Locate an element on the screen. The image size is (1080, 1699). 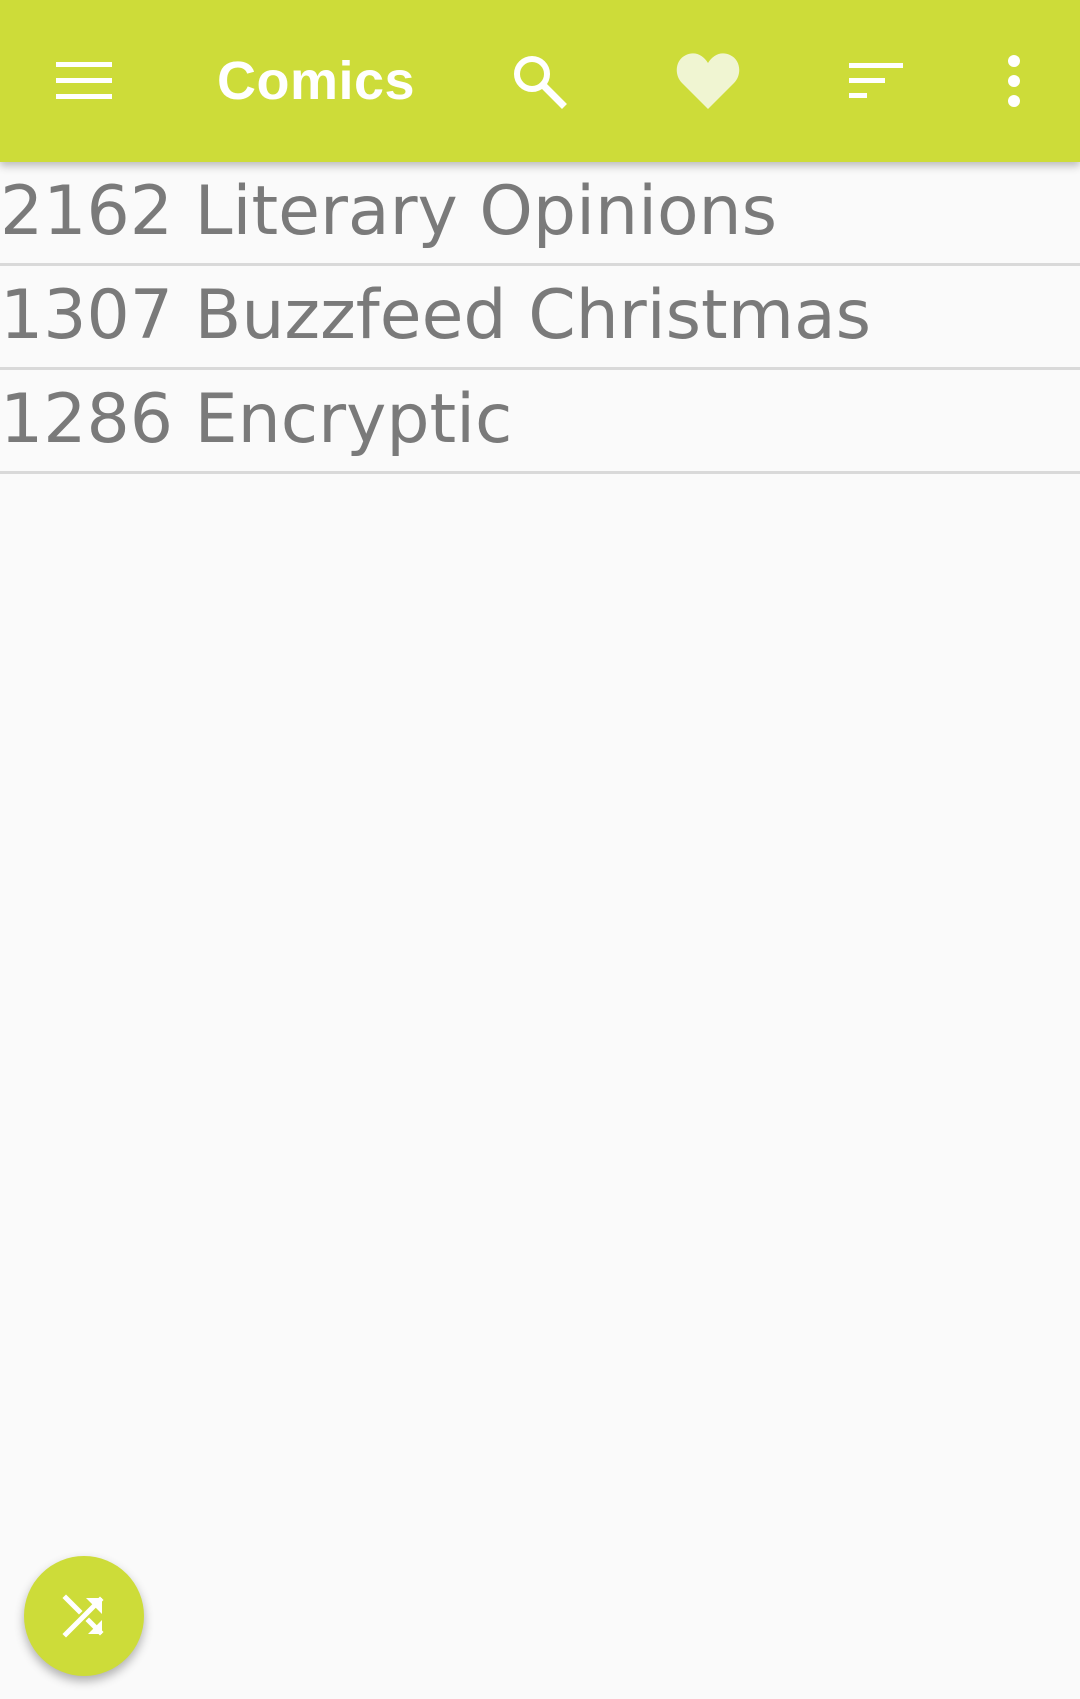
heart-icon is located at coordinates (708, 81).